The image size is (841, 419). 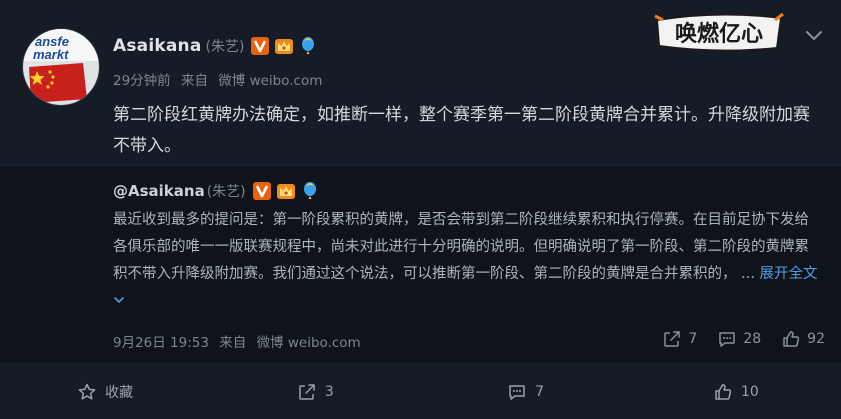 I want to click on avatar-text-2: markt, so click(x=51, y=54).